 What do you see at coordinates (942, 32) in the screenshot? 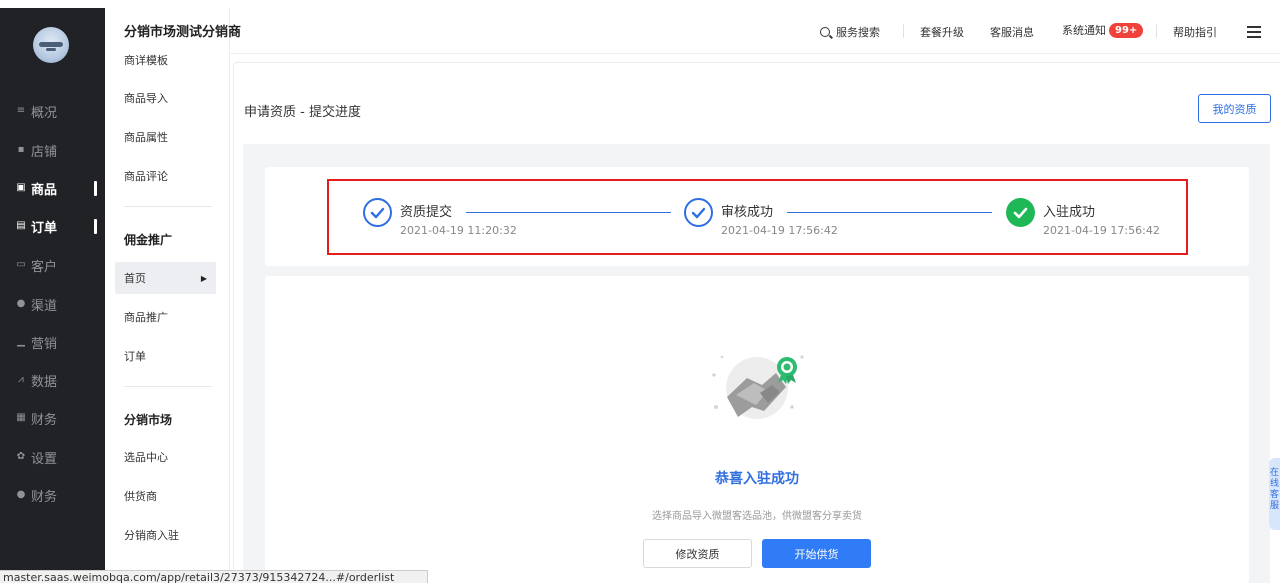
I see `upgrade-link: 套餐升级` at bounding box center [942, 32].